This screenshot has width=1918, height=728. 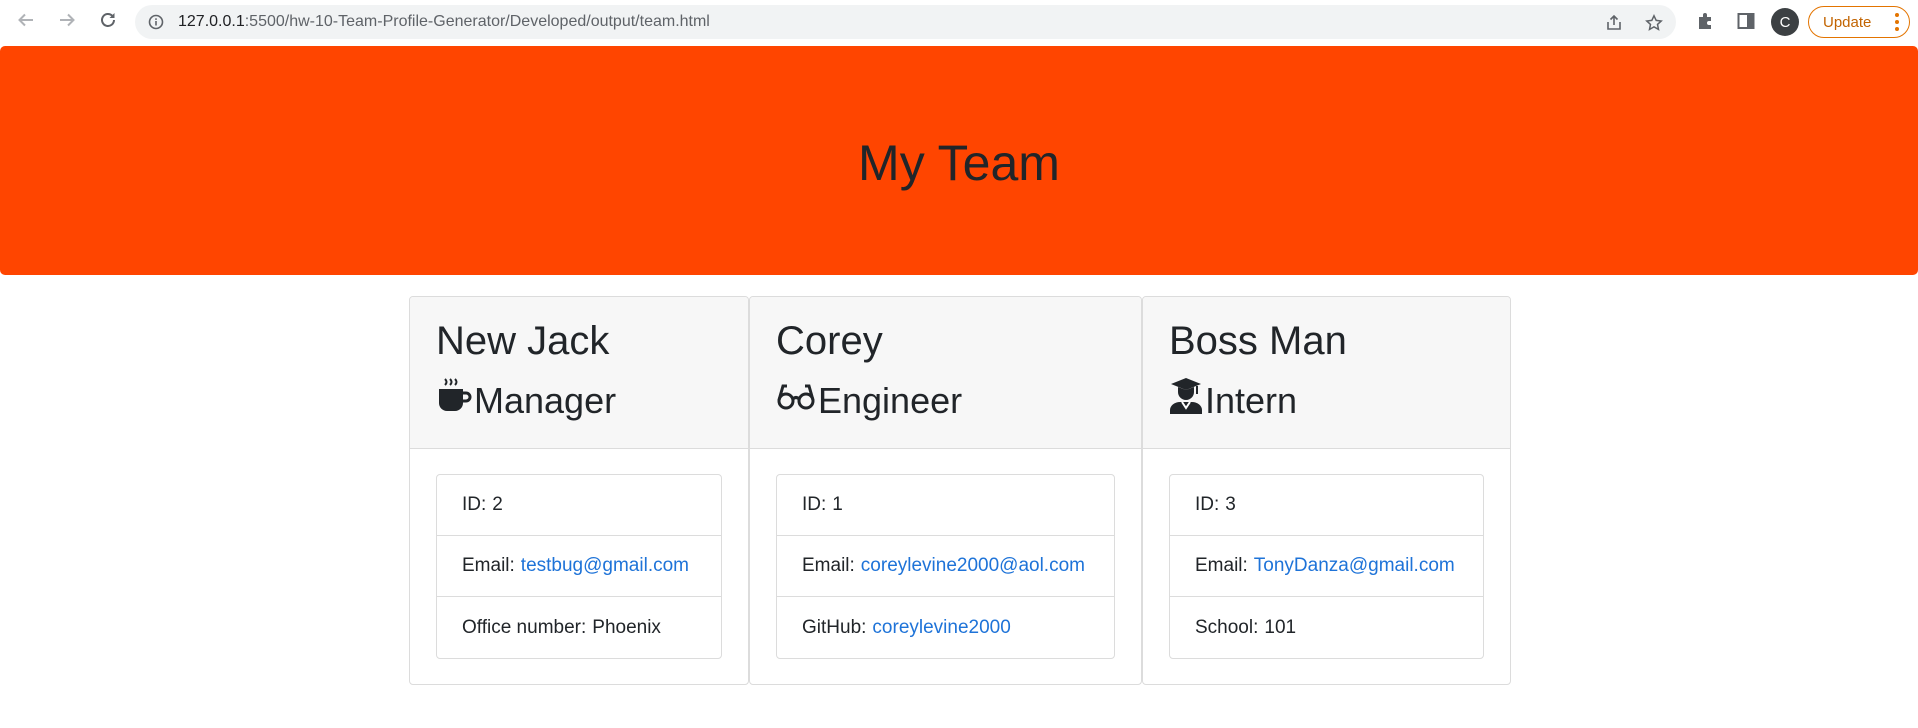 I want to click on side-panel-icon, so click(x=1746, y=23).